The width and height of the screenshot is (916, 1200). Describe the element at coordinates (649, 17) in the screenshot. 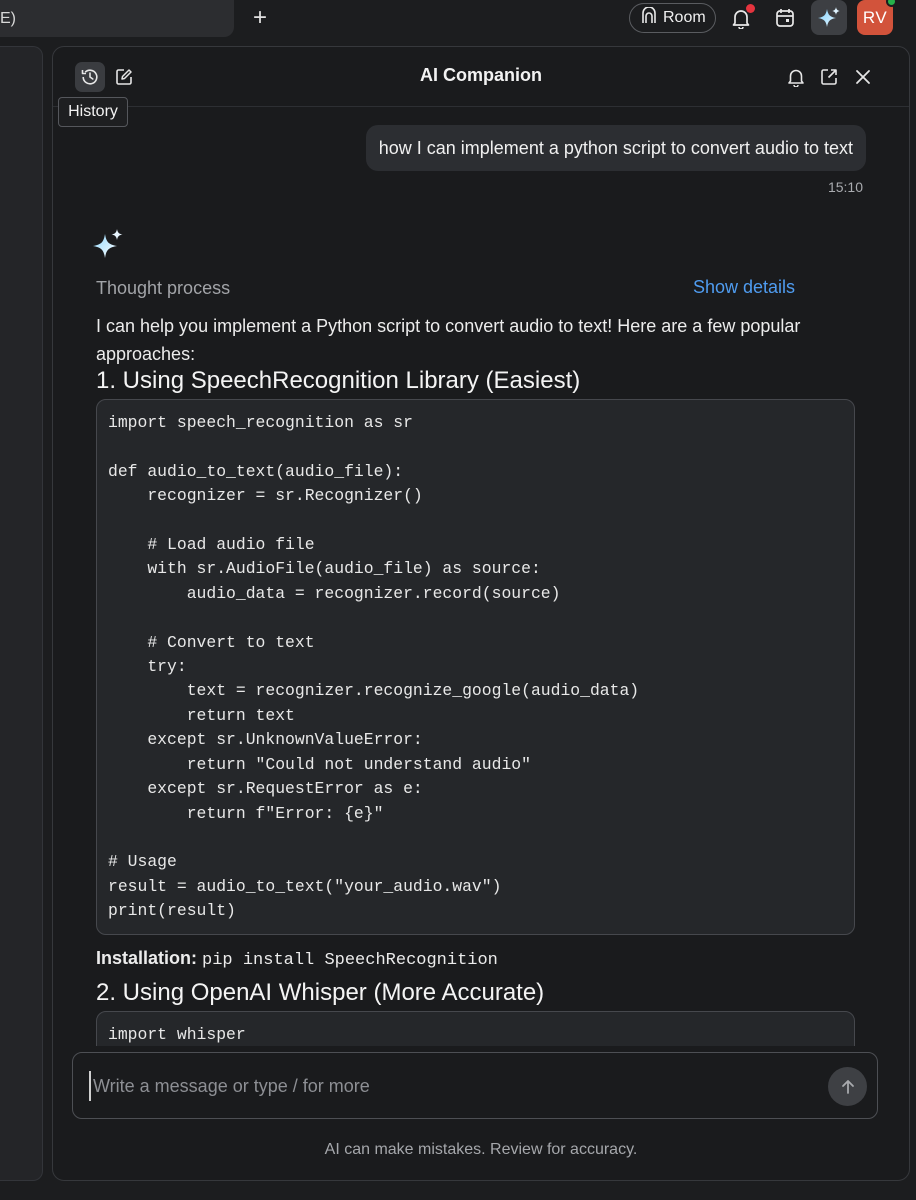

I see `room-icon` at that location.